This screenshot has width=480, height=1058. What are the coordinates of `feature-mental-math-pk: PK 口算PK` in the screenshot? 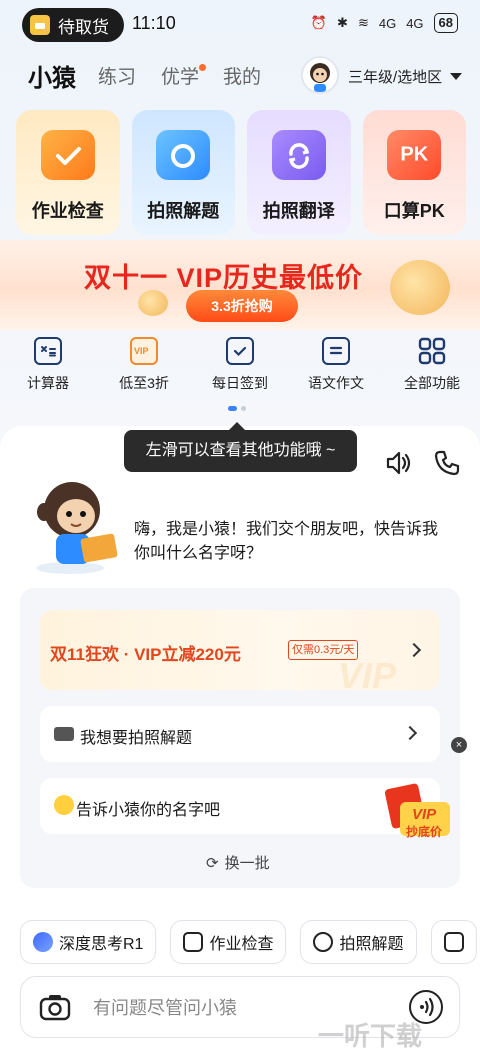 It's located at (414, 172).